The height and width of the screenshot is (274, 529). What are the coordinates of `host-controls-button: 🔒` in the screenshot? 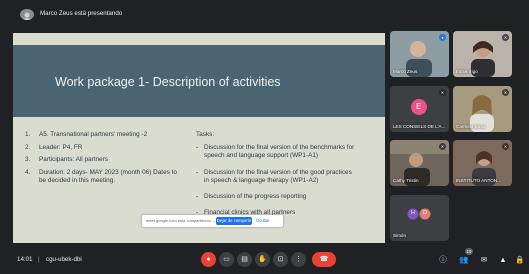 It's located at (520, 260).